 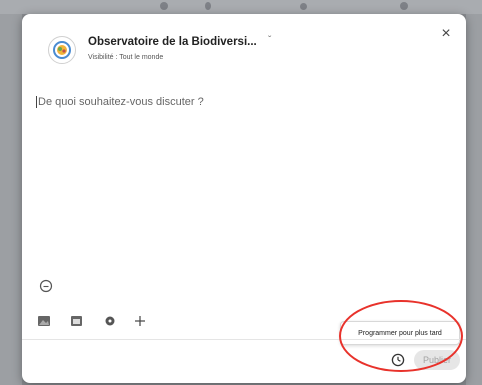 What do you see at coordinates (474, 199) in the screenshot?
I see `background-right` at bounding box center [474, 199].